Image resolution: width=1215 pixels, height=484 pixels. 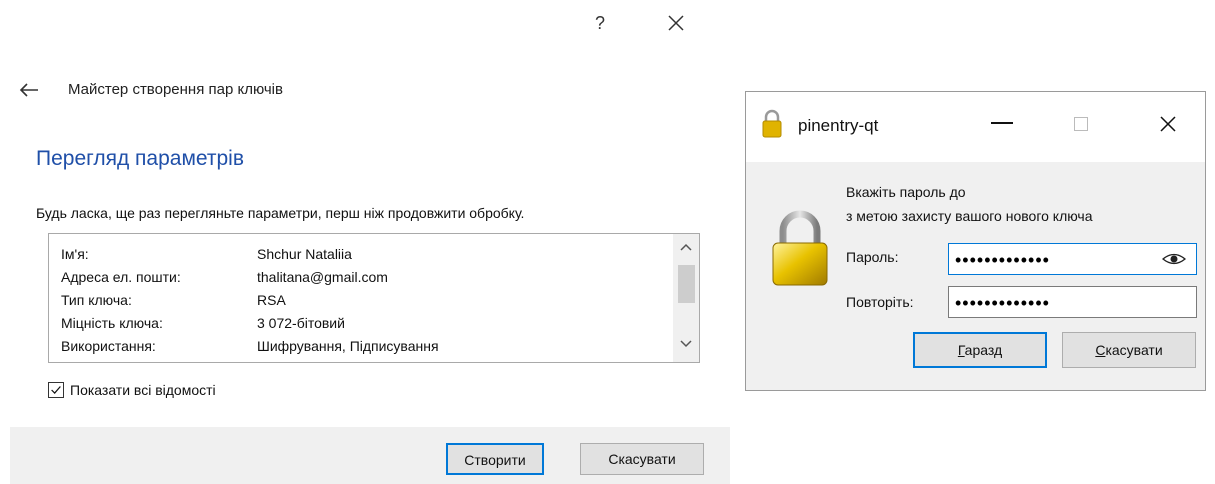 I want to click on dialog-description-line2: з метою захисту вашого нового ключа, so click(x=969, y=216).